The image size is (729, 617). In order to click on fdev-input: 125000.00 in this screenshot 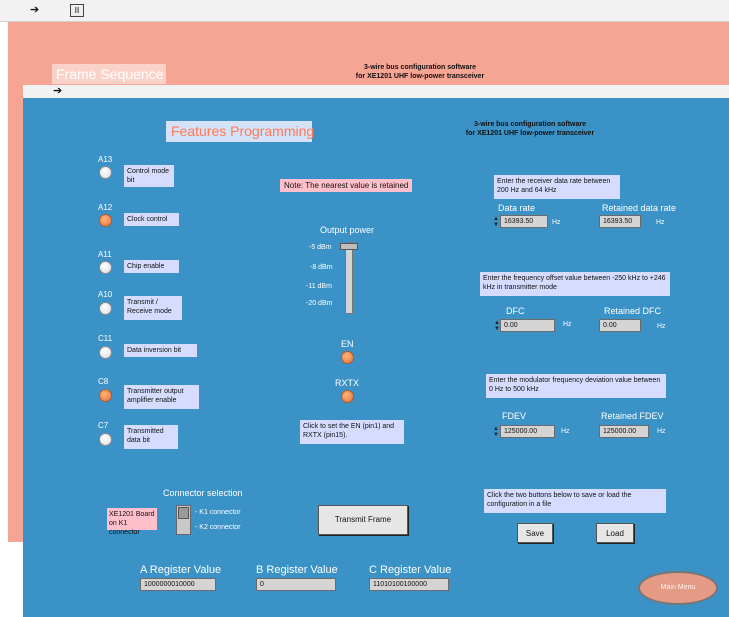, I will do `click(527, 431)`.